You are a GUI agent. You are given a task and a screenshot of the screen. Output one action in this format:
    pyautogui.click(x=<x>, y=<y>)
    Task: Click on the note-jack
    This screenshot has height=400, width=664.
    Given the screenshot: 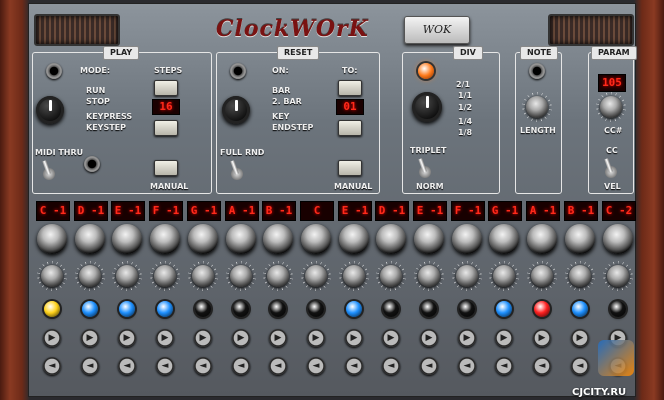 What is the action you would take?
    pyautogui.click(x=537, y=71)
    